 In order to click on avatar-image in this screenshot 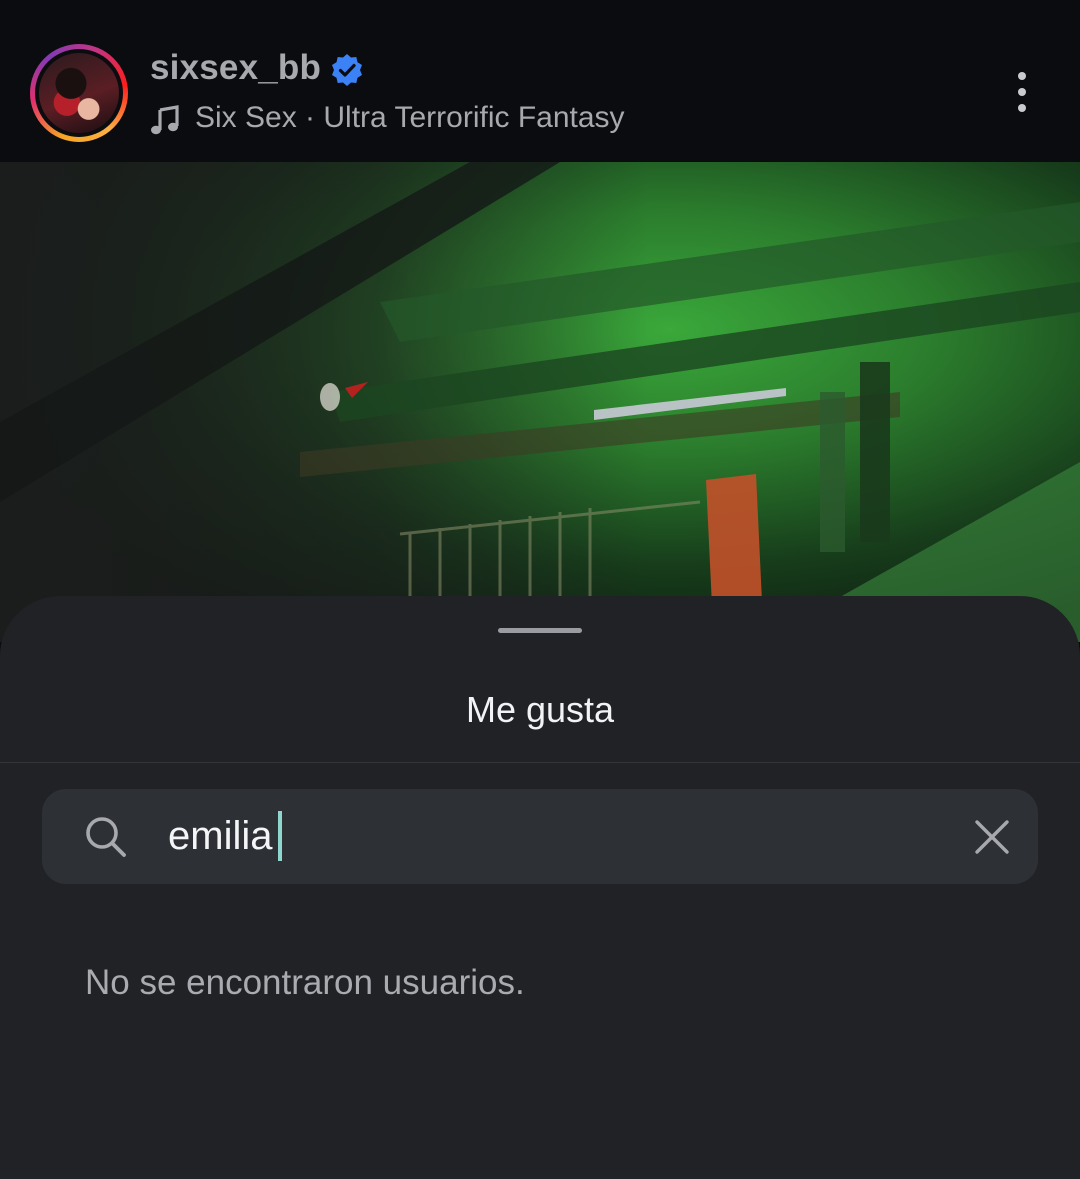, I will do `click(79, 93)`.